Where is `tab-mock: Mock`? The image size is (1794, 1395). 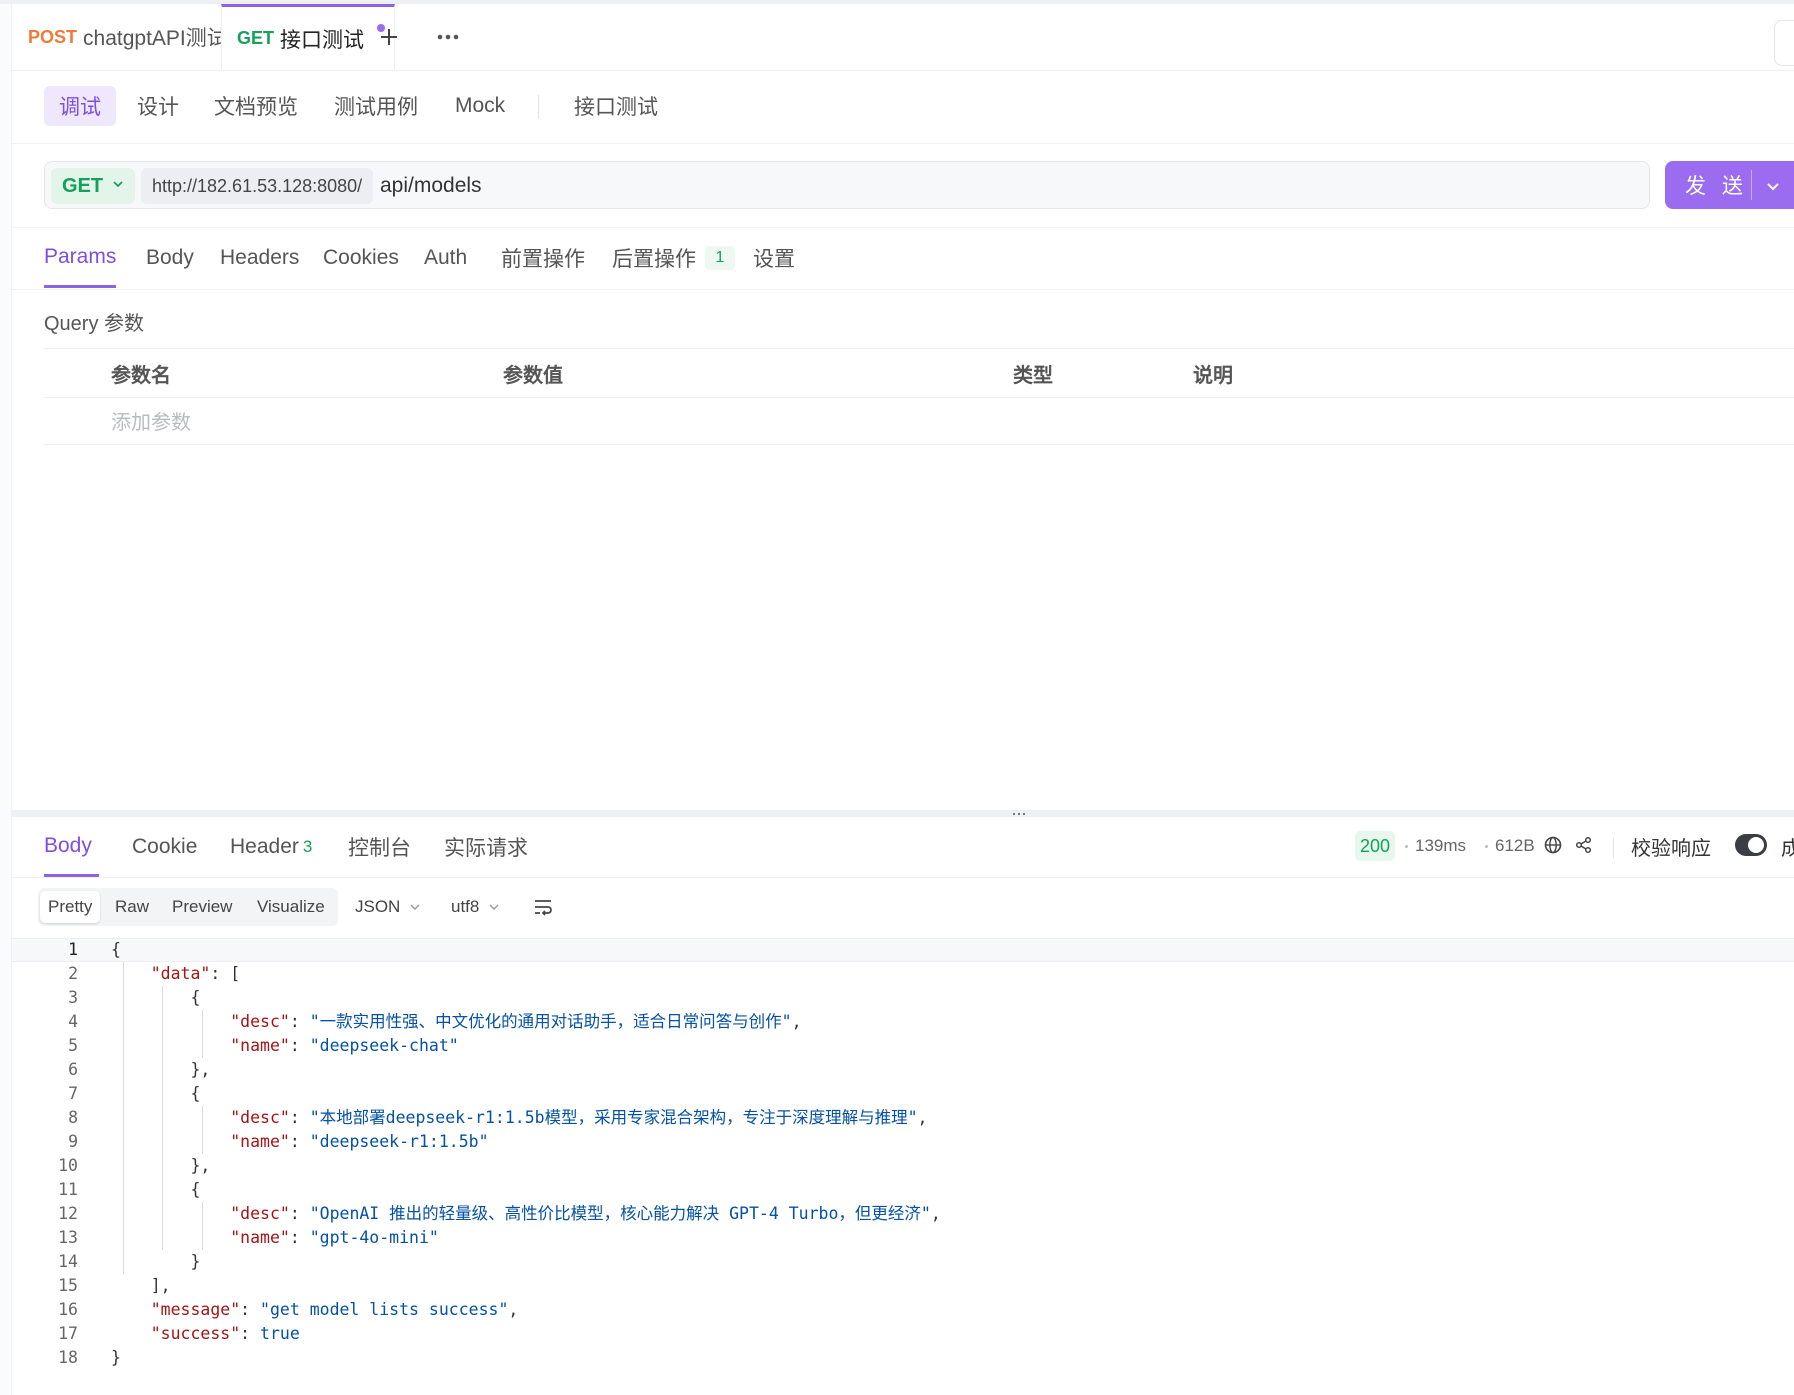 tab-mock: Mock is located at coordinates (480, 106).